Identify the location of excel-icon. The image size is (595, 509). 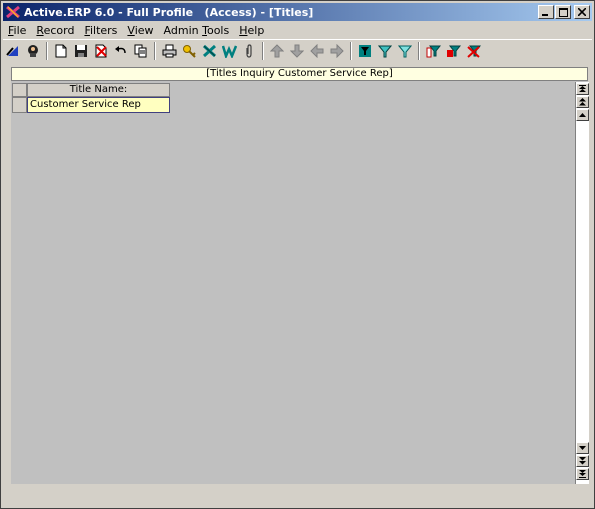
(209, 51).